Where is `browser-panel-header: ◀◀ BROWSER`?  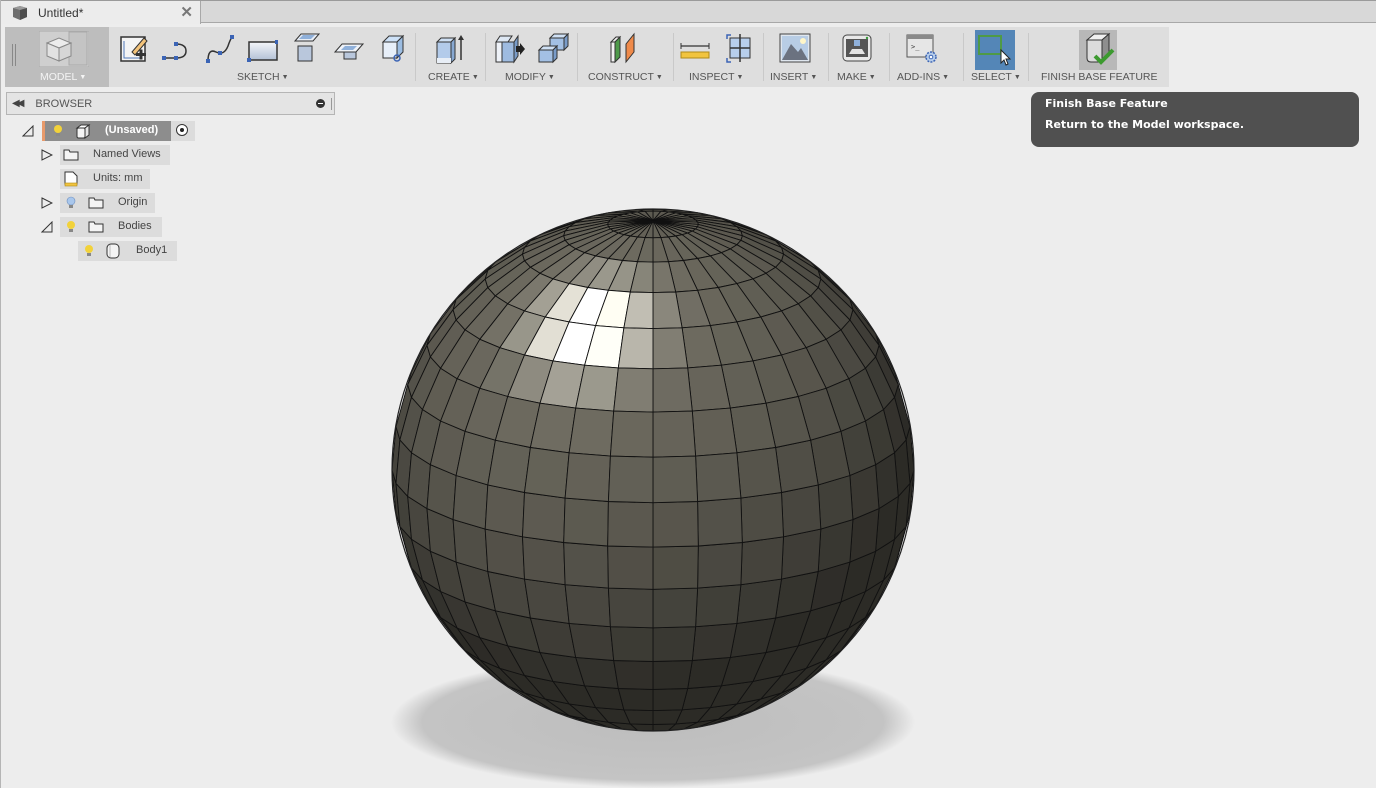
browser-panel-header: ◀◀ BROWSER is located at coordinates (170, 103).